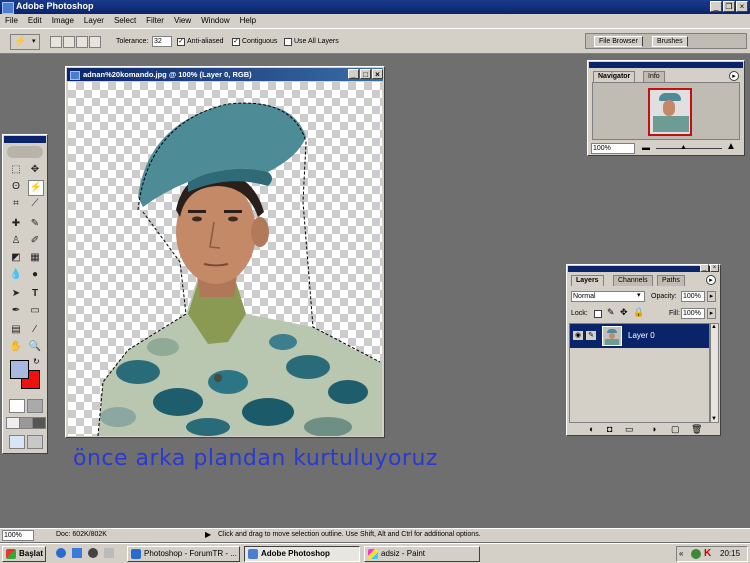 This screenshot has width=750, height=563. I want to click on file-browser-tab: File Browser, so click(618, 41).